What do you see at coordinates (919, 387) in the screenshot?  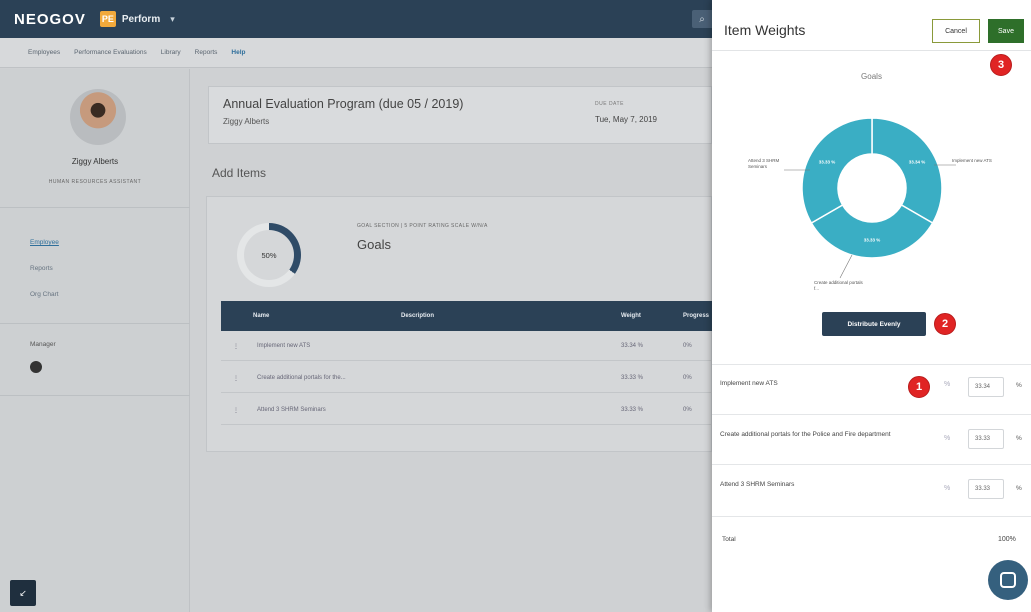 I see `step-marker-1: 1` at bounding box center [919, 387].